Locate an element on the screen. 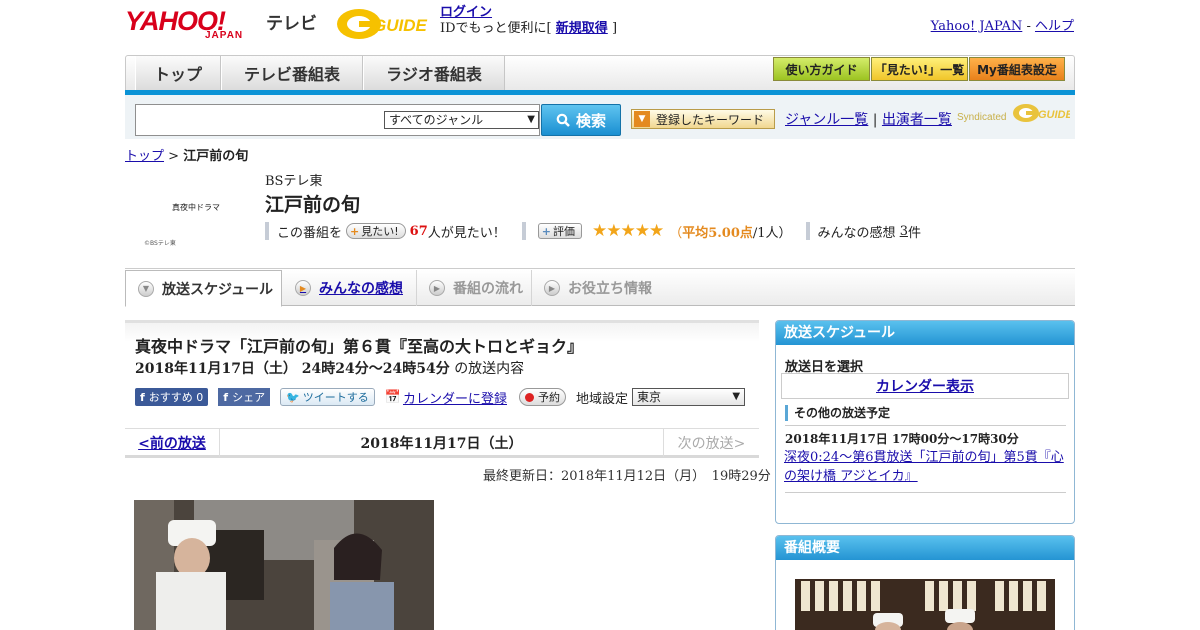 This screenshot has width=1200, height=630. facebook-share-label: シェア is located at coordinates (249, 397).